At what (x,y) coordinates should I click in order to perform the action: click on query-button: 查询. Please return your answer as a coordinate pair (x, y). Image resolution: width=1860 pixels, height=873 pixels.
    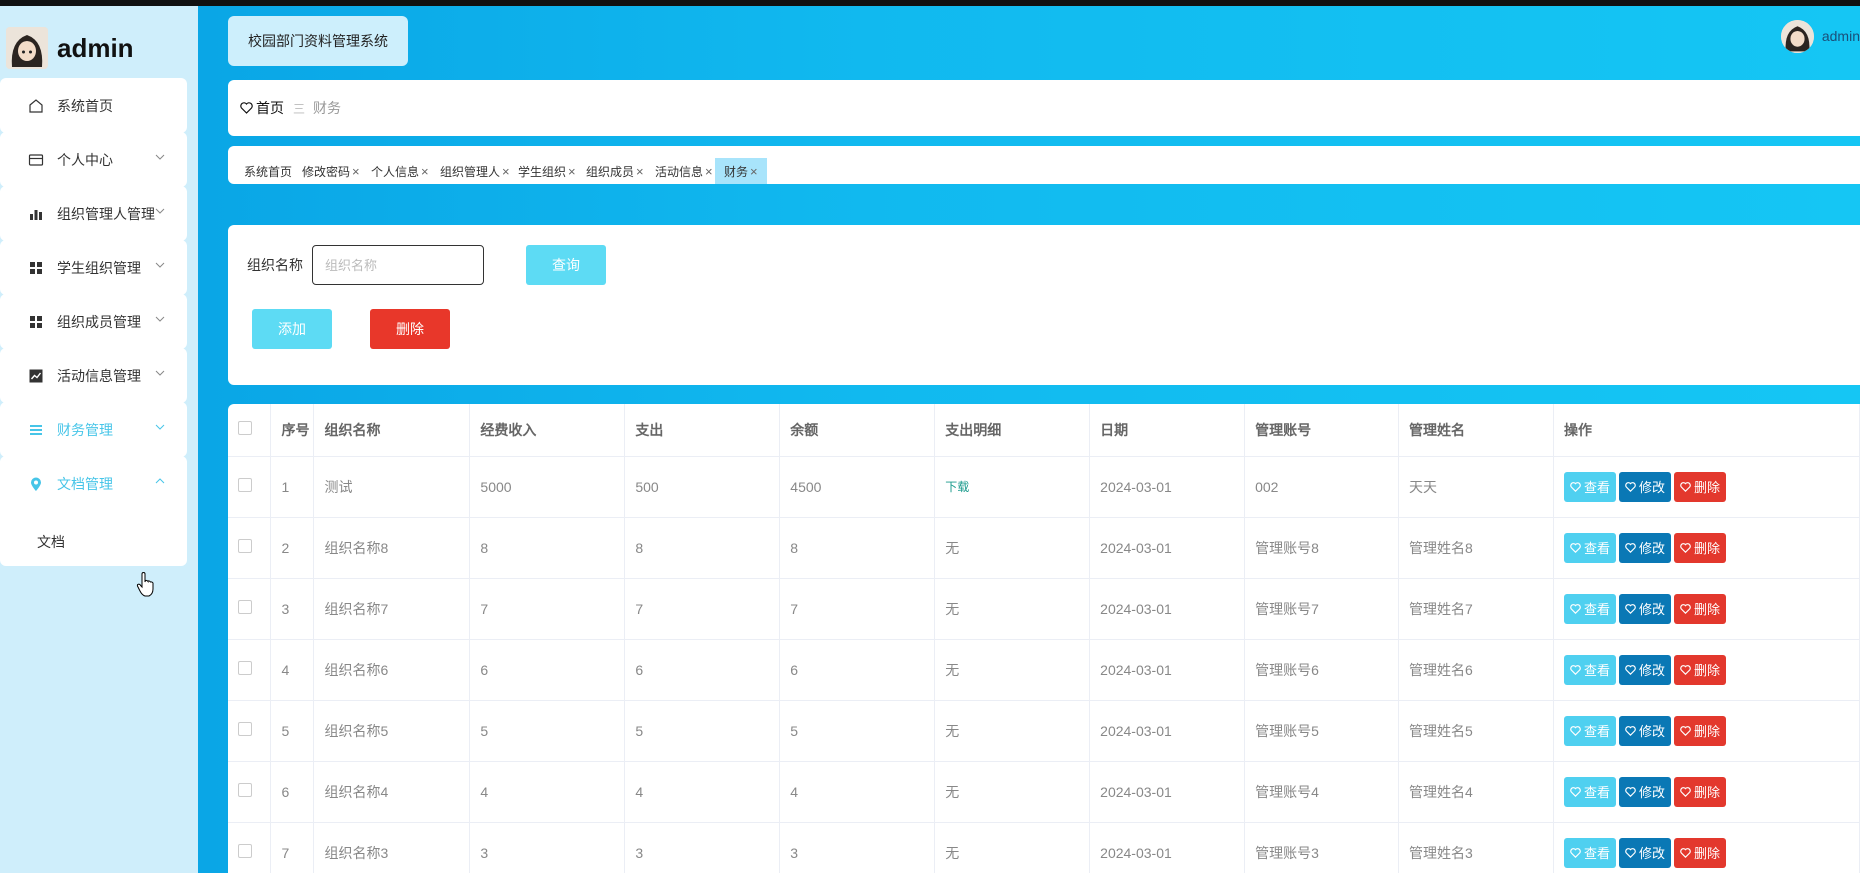
    Looking at the image, I should click on (566, 265).